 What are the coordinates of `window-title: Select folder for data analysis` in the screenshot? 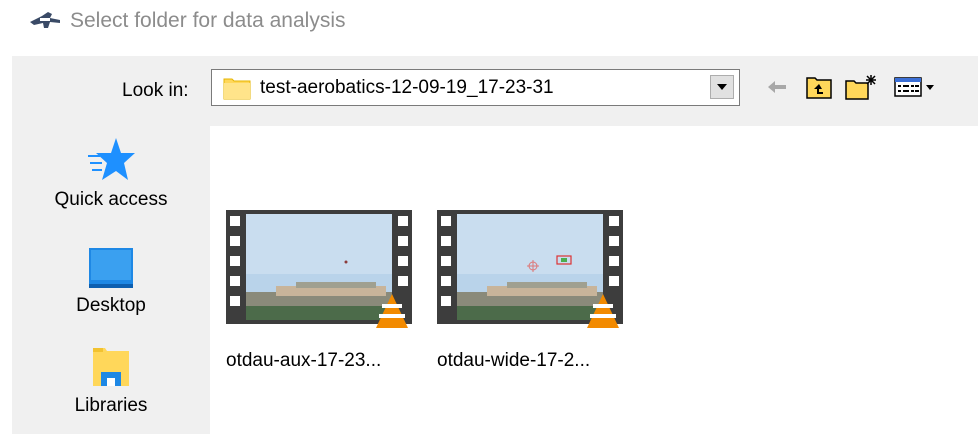 It's located at (208, 20).